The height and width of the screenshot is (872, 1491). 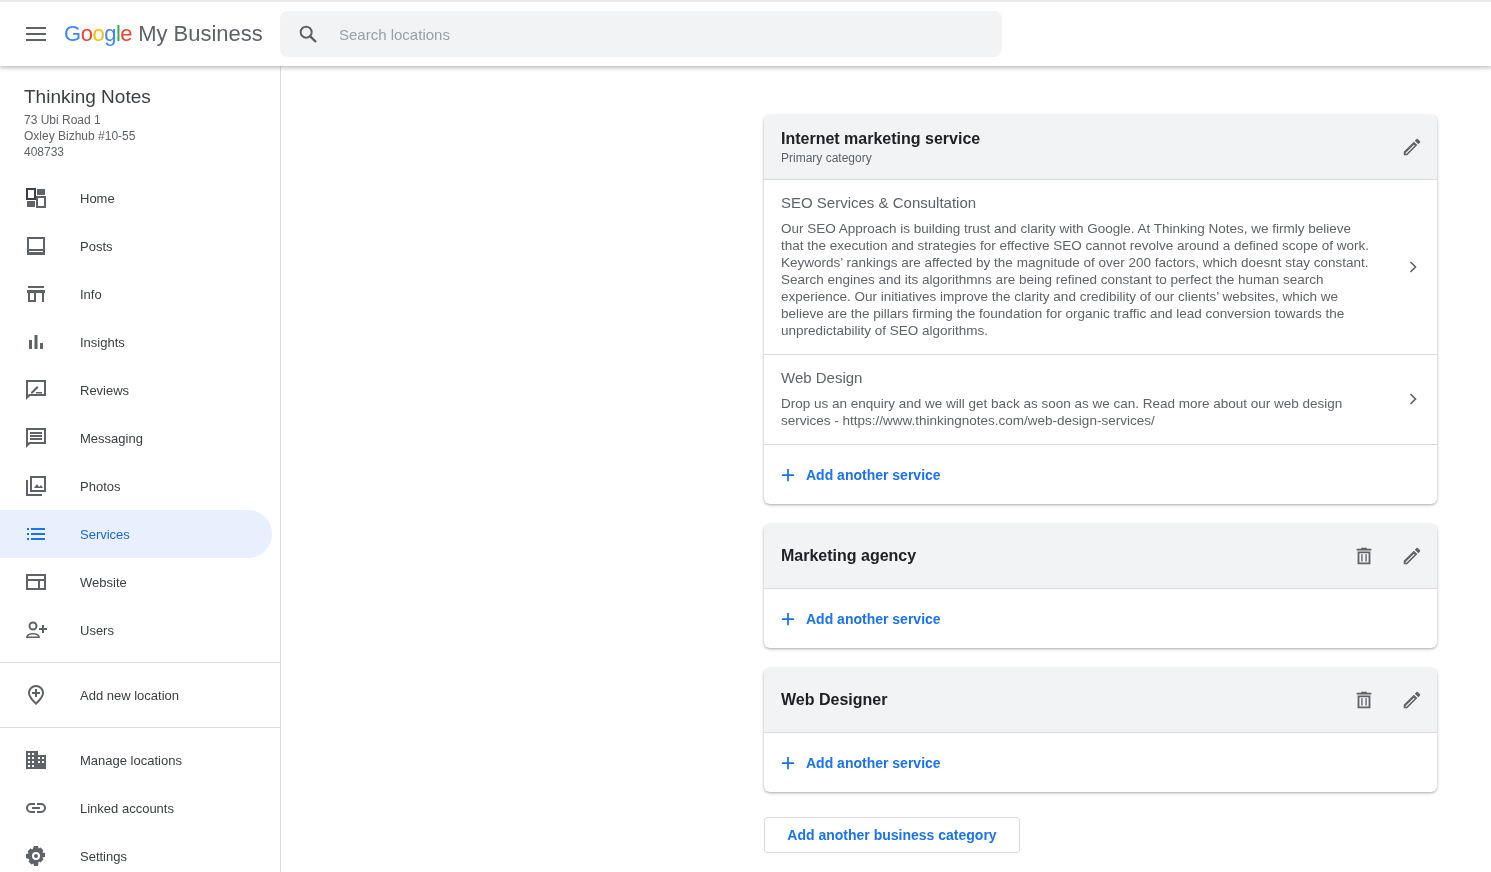 I want to click on nav-item: Manage locations, so click(x=136, y=760).